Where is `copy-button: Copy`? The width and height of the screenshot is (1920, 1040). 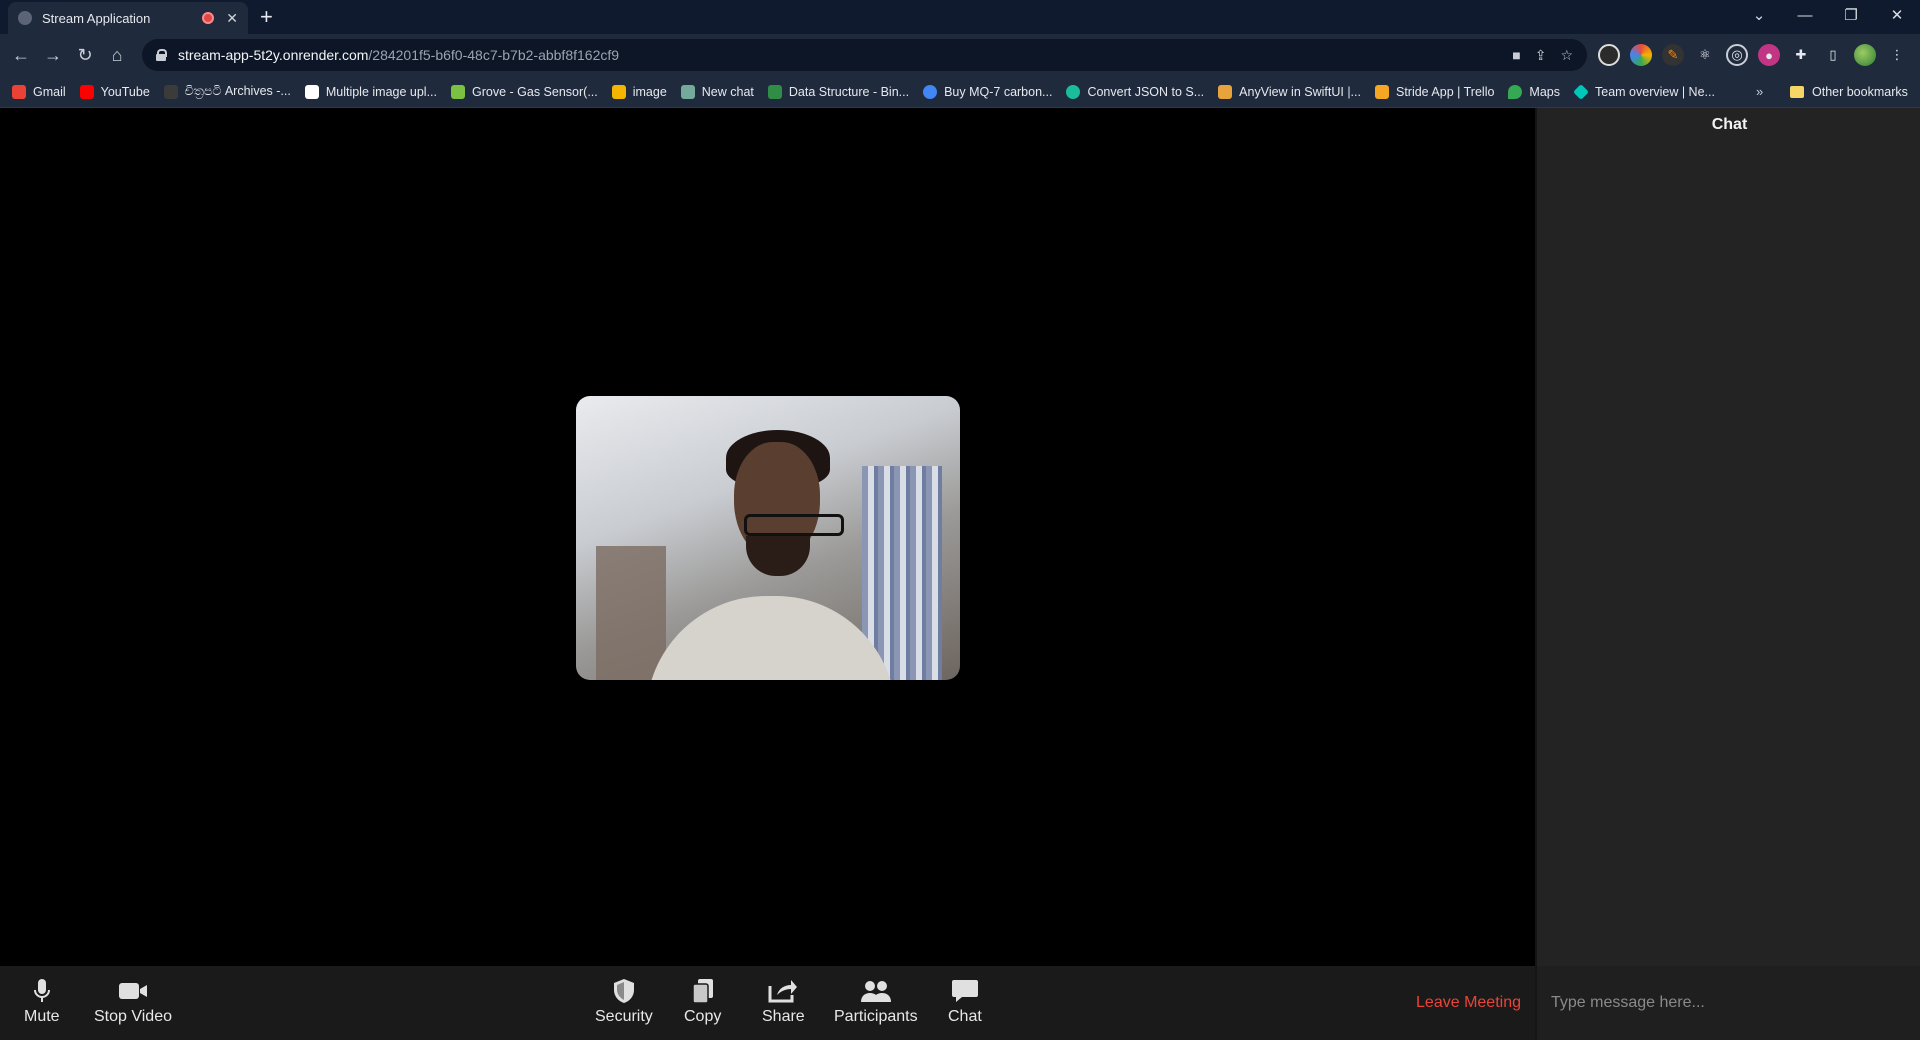 copy-button: Copy is located at coordinates (702, 1001).